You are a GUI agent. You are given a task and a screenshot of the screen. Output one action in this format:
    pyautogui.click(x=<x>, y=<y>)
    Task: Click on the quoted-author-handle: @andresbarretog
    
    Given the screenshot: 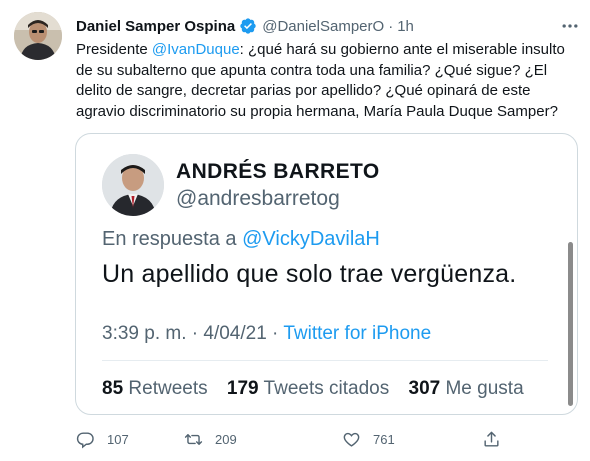 What is the action you would take?
    pyautogui.click(x=258, y=199)
    